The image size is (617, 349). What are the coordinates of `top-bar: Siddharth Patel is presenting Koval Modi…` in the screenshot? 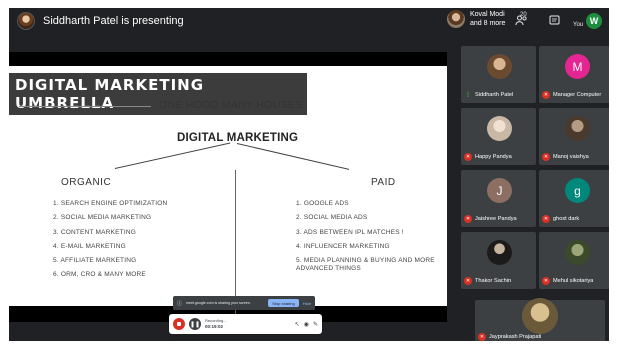 It's located at (309, 23).